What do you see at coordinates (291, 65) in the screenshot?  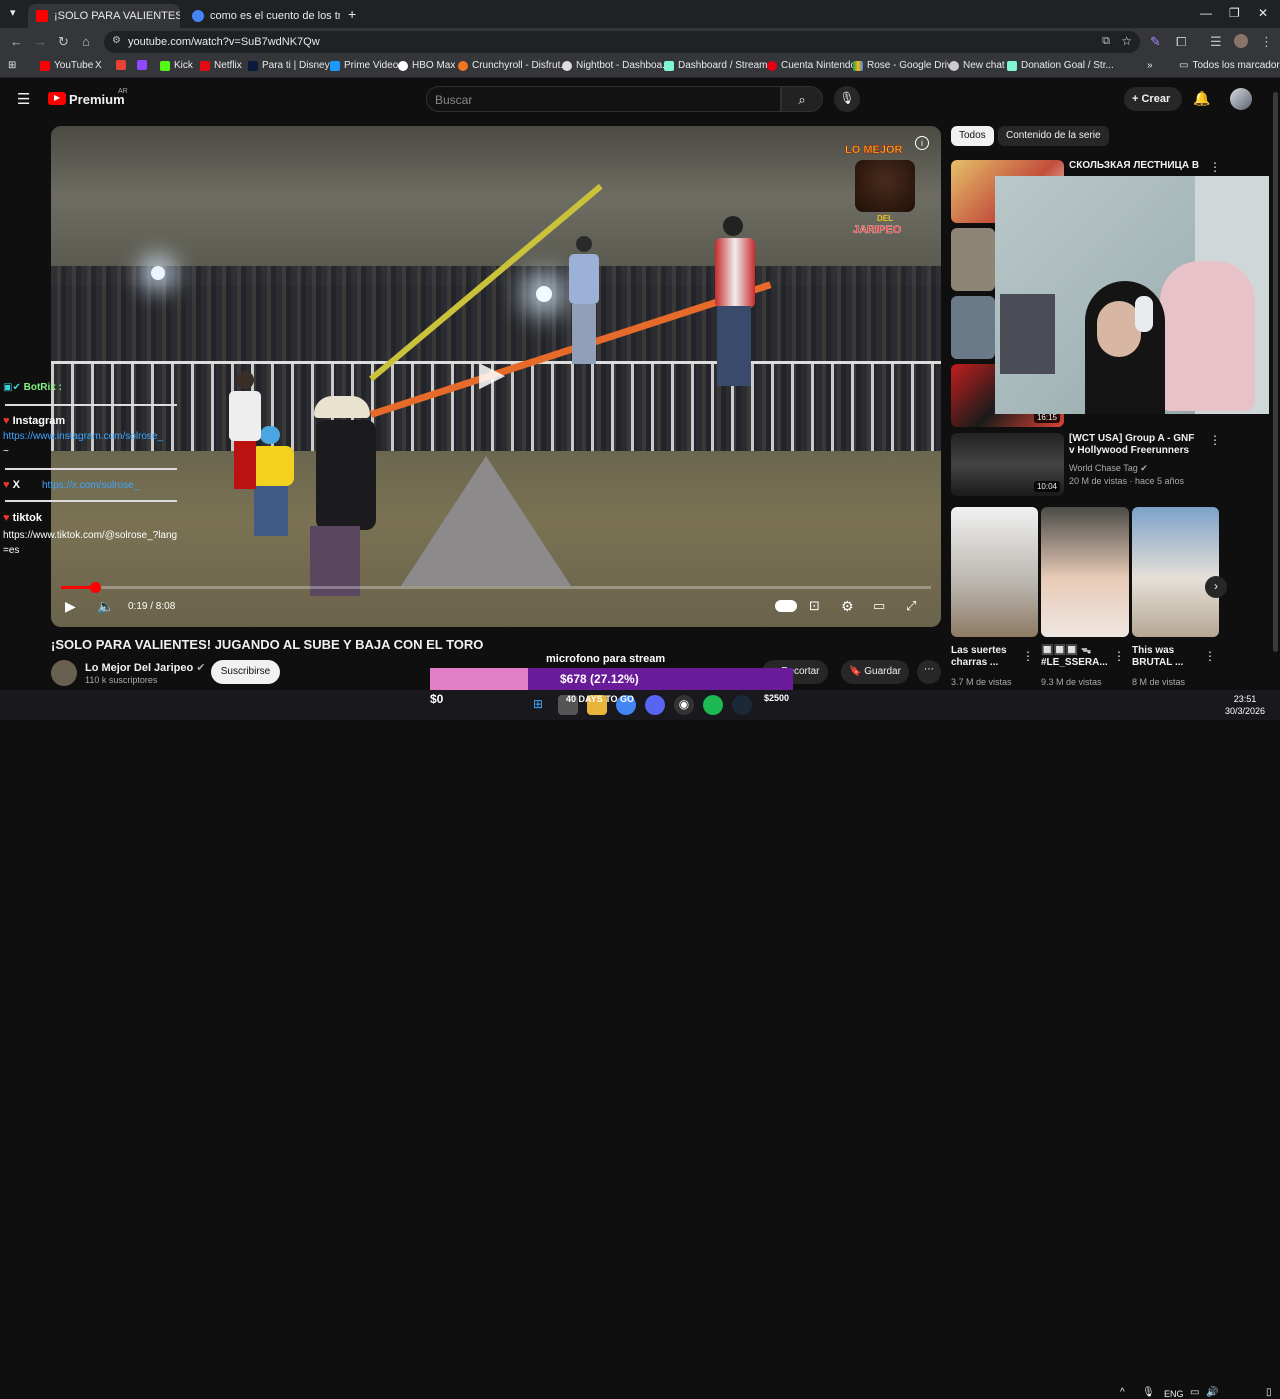 I see `bookmark-disney: Para ti | Disney+` at bounding box center [291, 65].